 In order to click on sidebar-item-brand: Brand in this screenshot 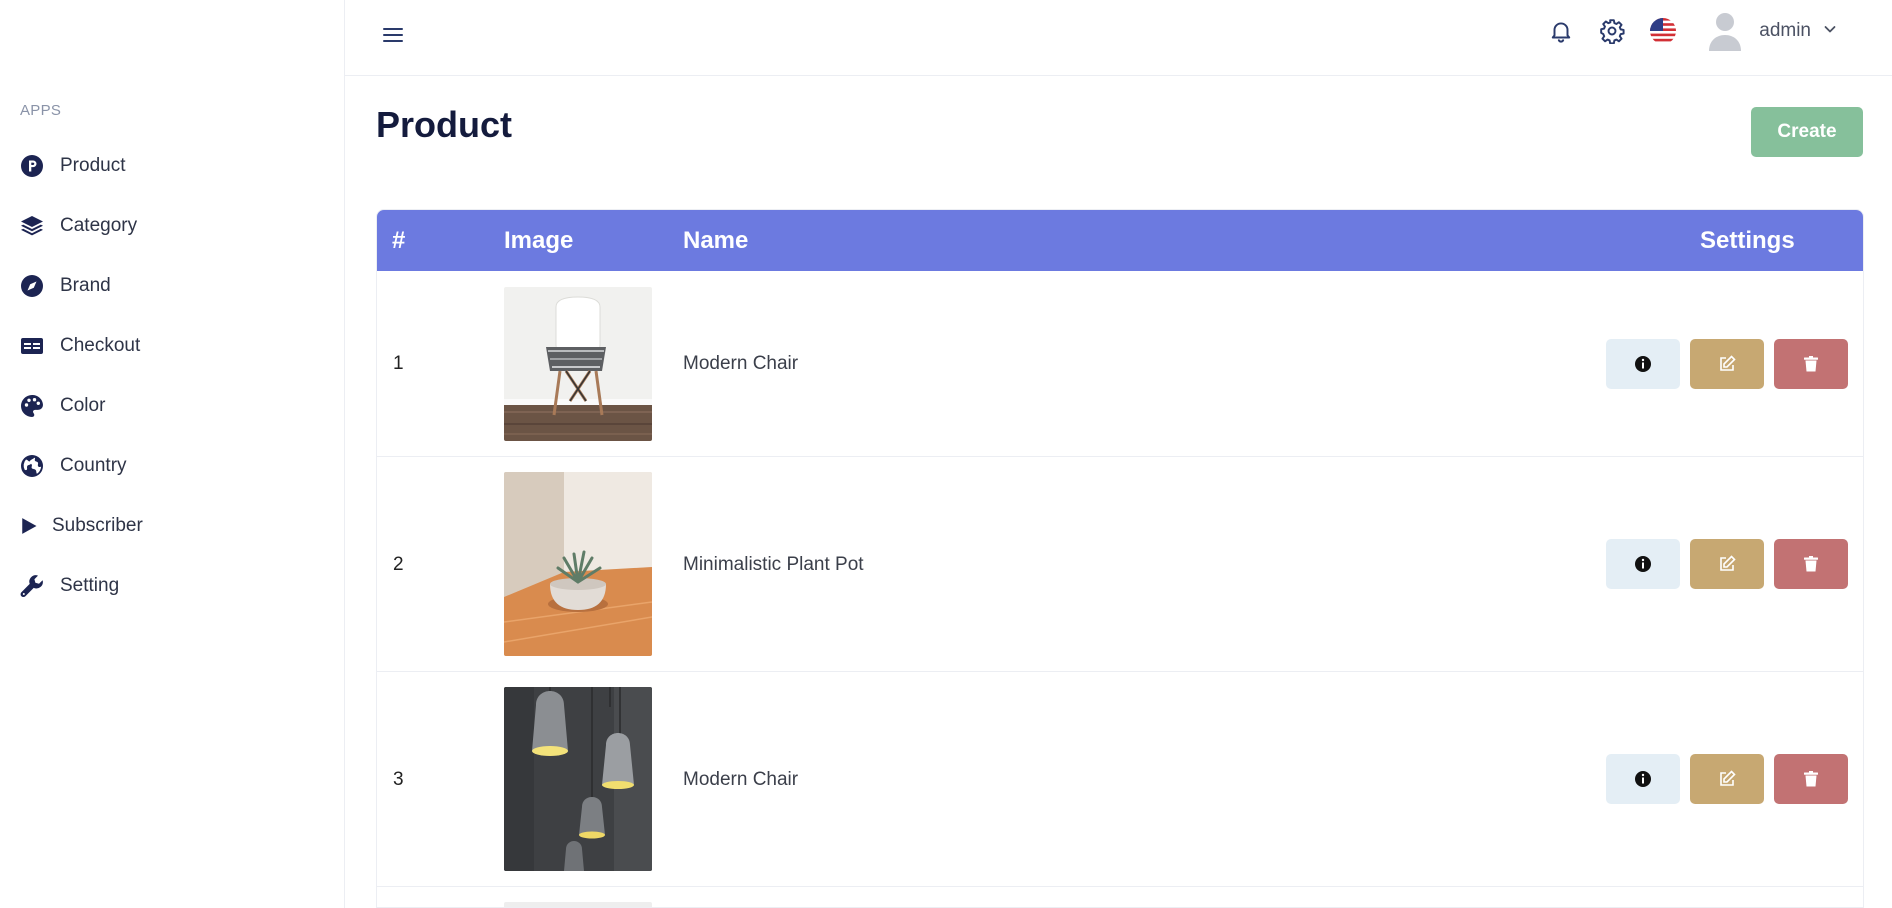, I will do `click(172, 286)`.